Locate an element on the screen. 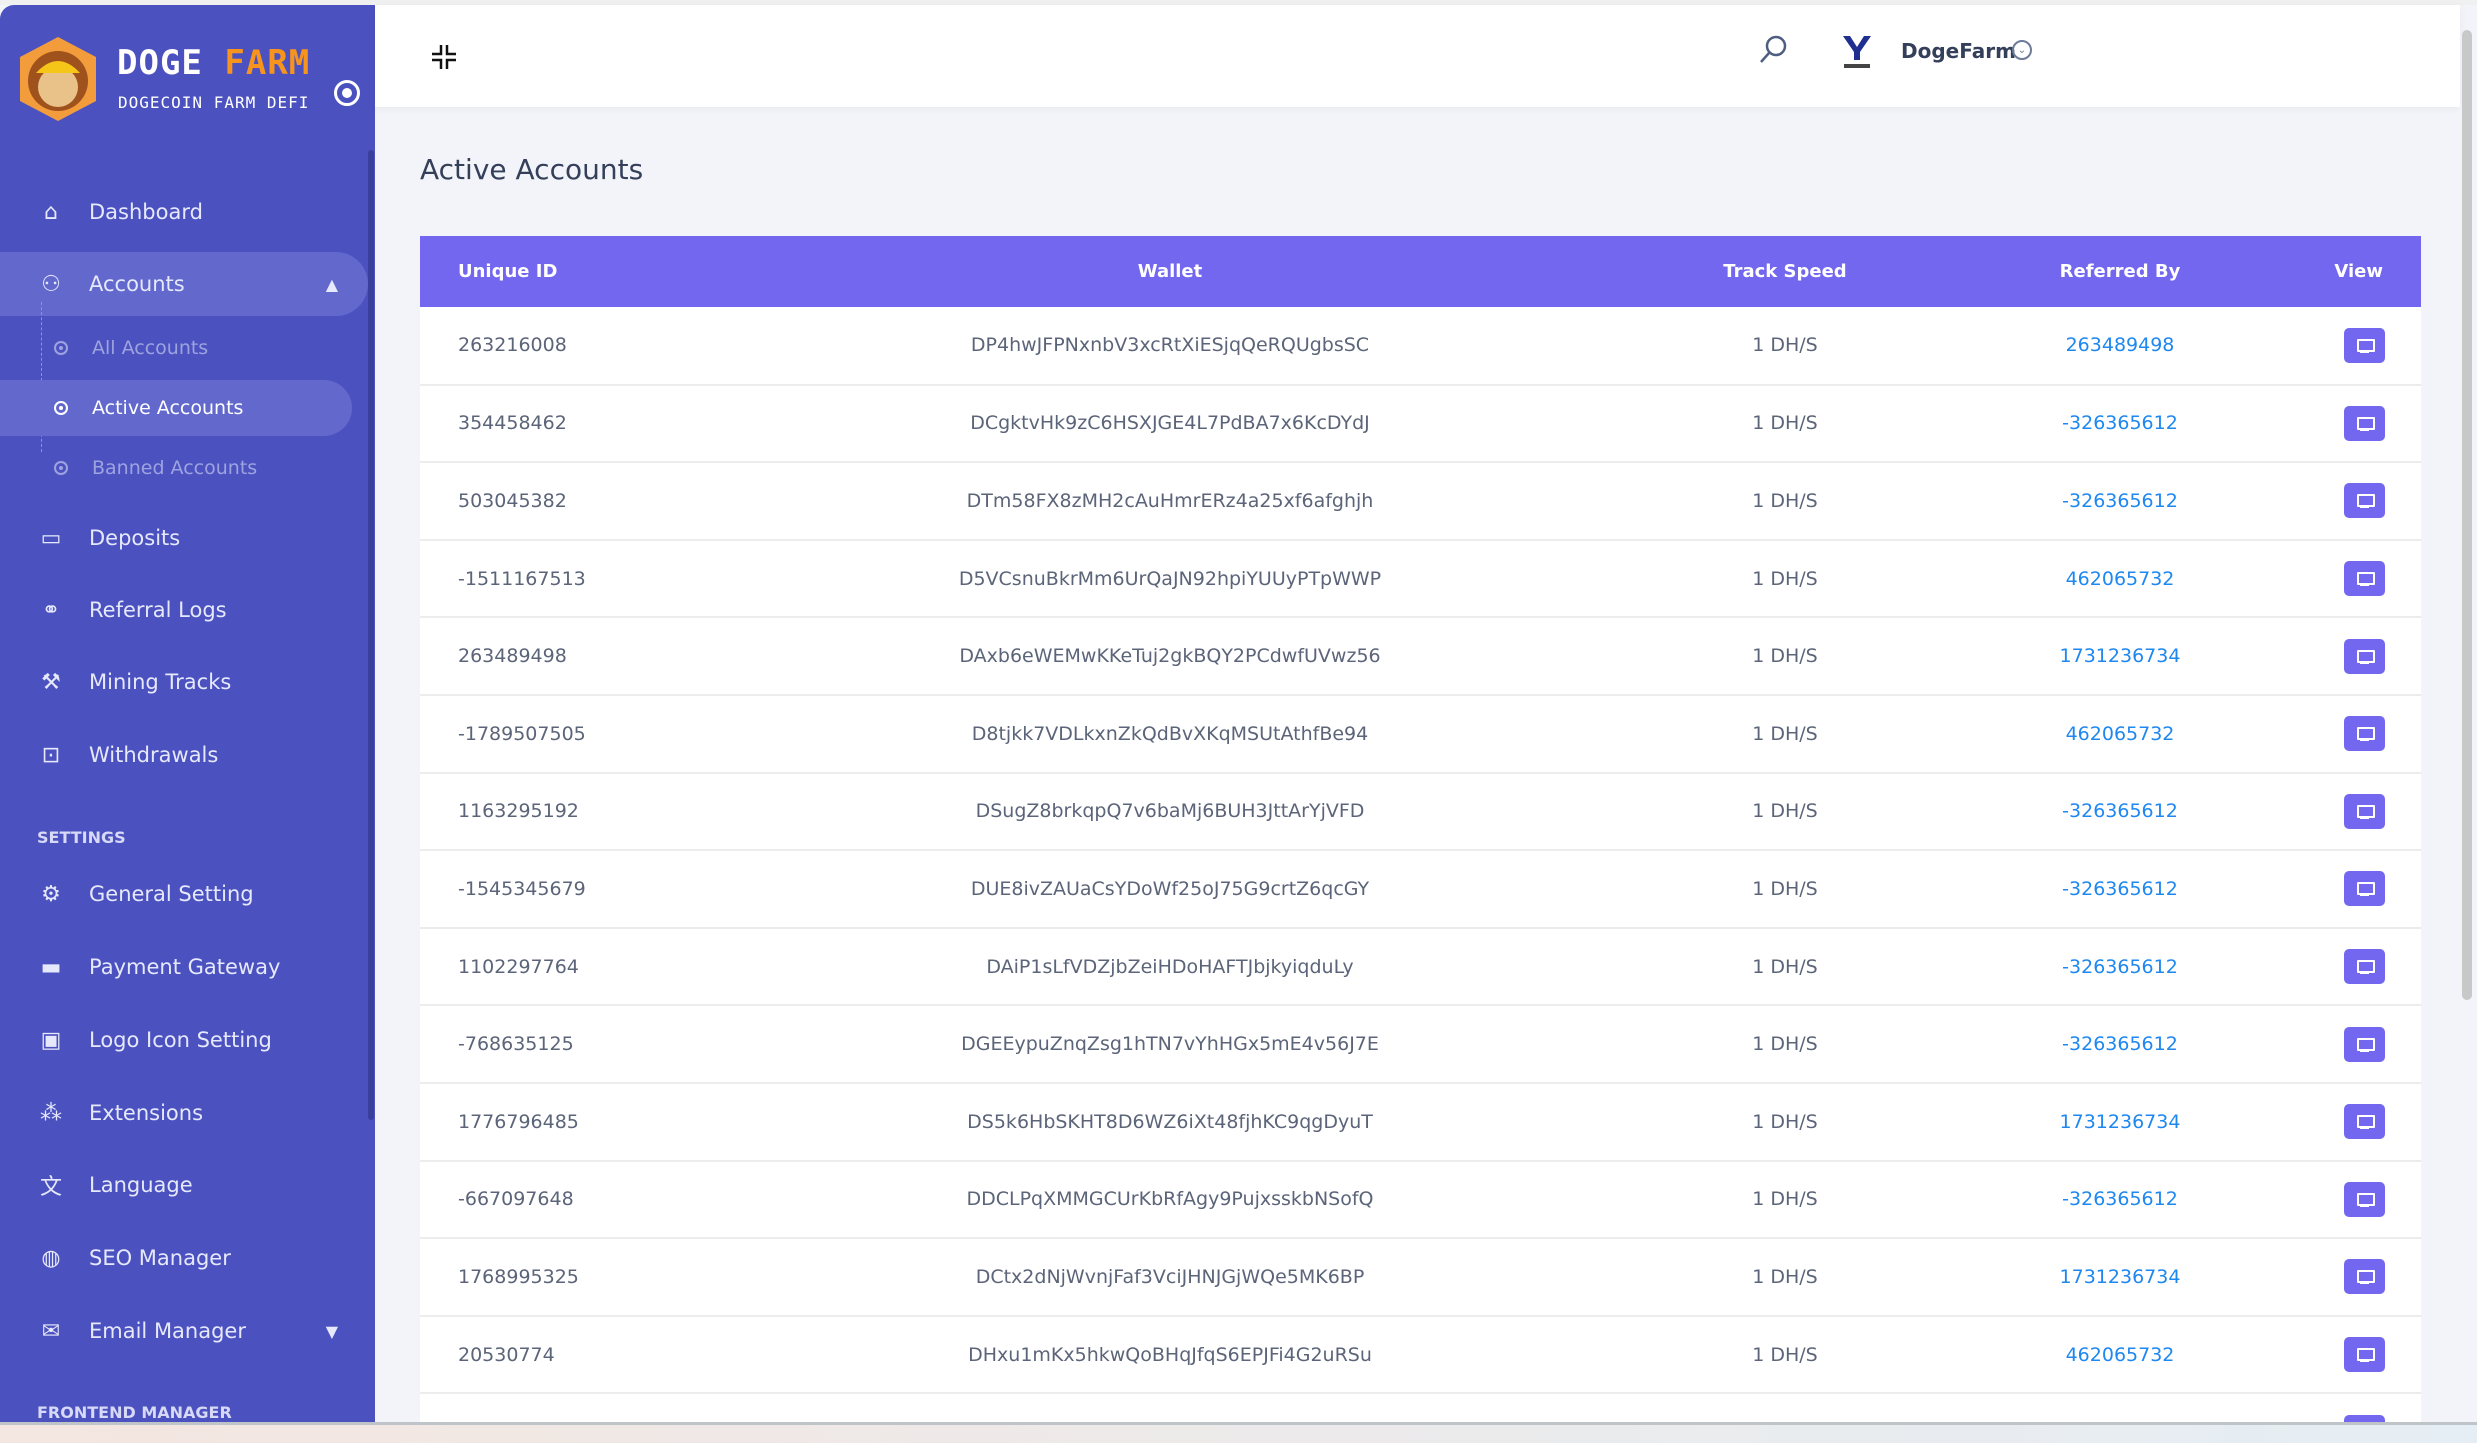 The image size is (2477, 1443). sidebar-item-language: 文 Language is located at coordinates (184, 1185).